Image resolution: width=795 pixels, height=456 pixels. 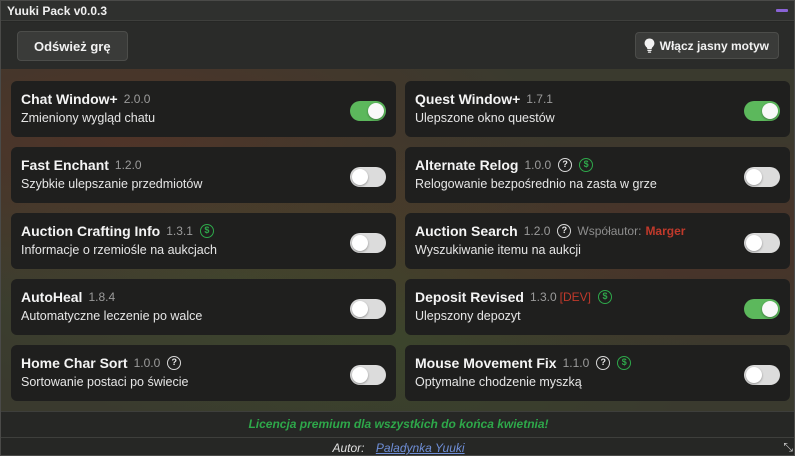 I want to click on addon-name: Quest Window+, so click(x=468, y=98).